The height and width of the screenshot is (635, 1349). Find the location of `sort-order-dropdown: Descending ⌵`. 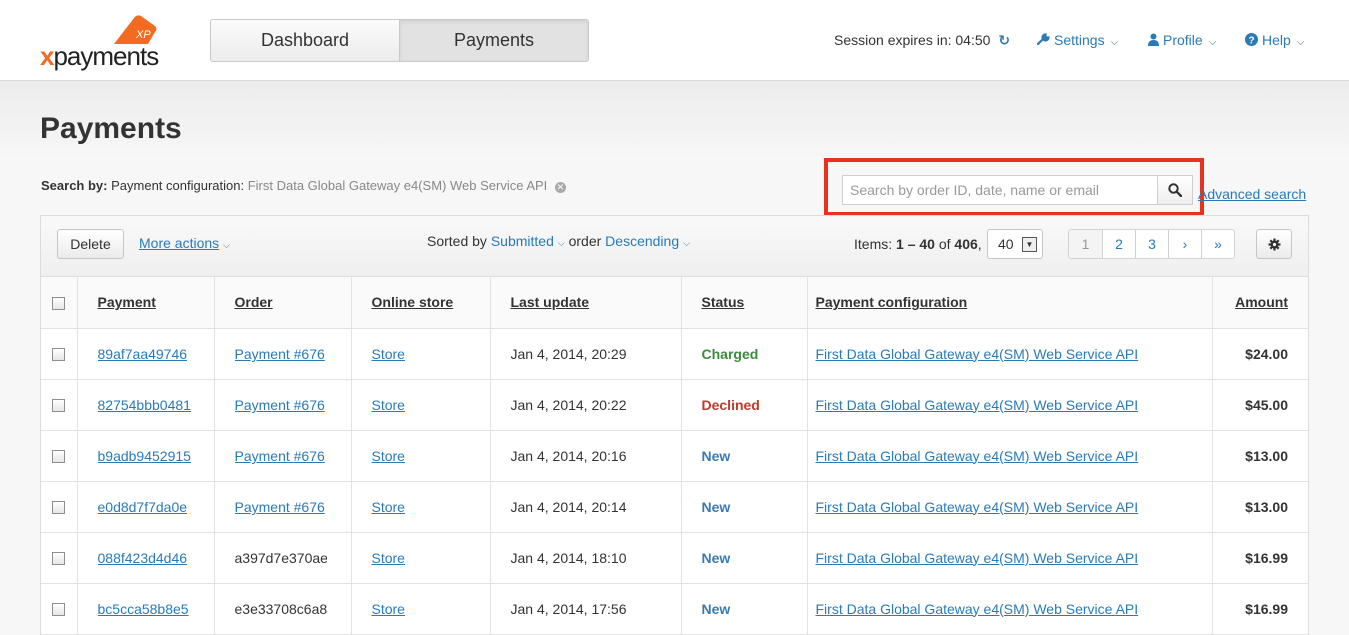

sort-order-dropdown: Descending ⌵ is located at coordinates (647, 241).